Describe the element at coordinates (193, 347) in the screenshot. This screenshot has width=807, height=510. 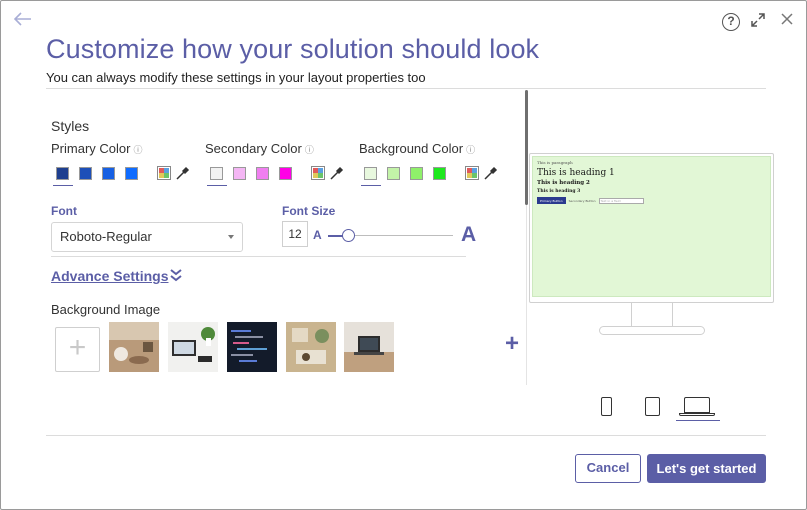
I see `thumbnail-laptop-plant` at that location.